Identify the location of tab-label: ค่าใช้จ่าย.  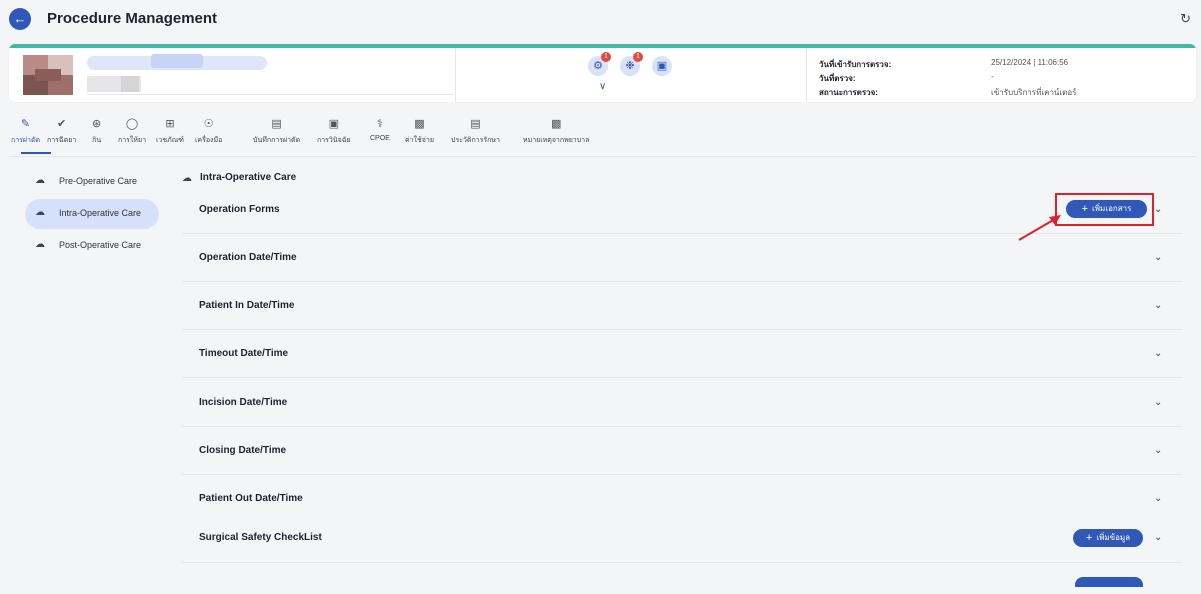
(419, 140).